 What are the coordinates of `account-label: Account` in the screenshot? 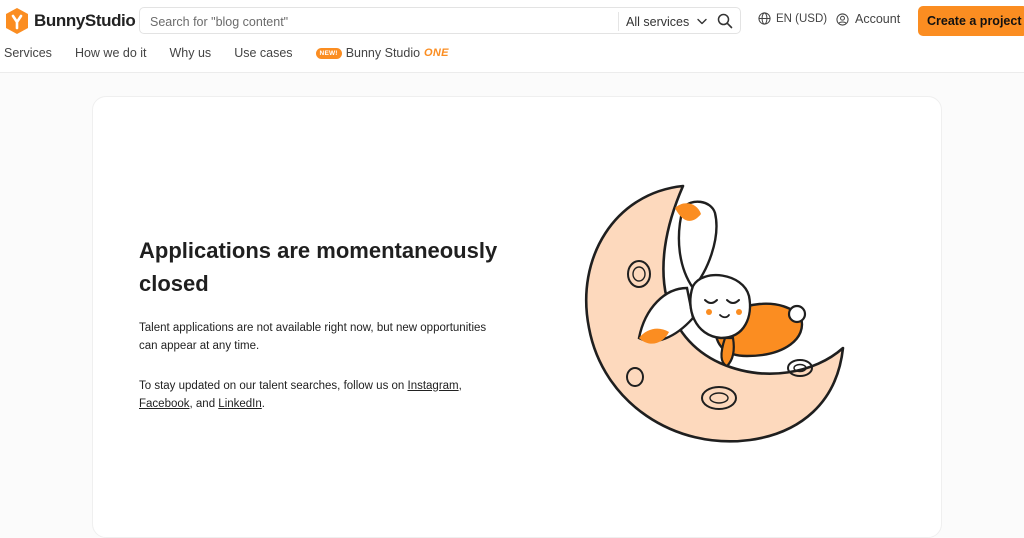 It's located at (878, 19).